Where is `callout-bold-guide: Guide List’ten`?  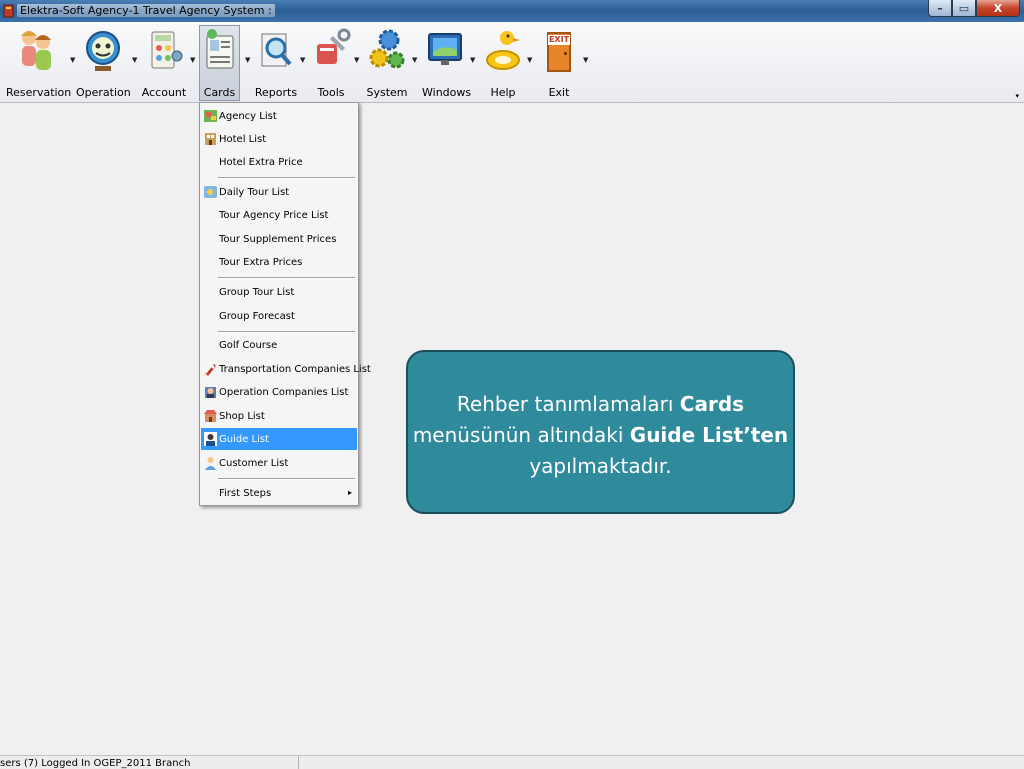 callout-bold-guide: Guide List’ten is located at coordinates (709, 435).